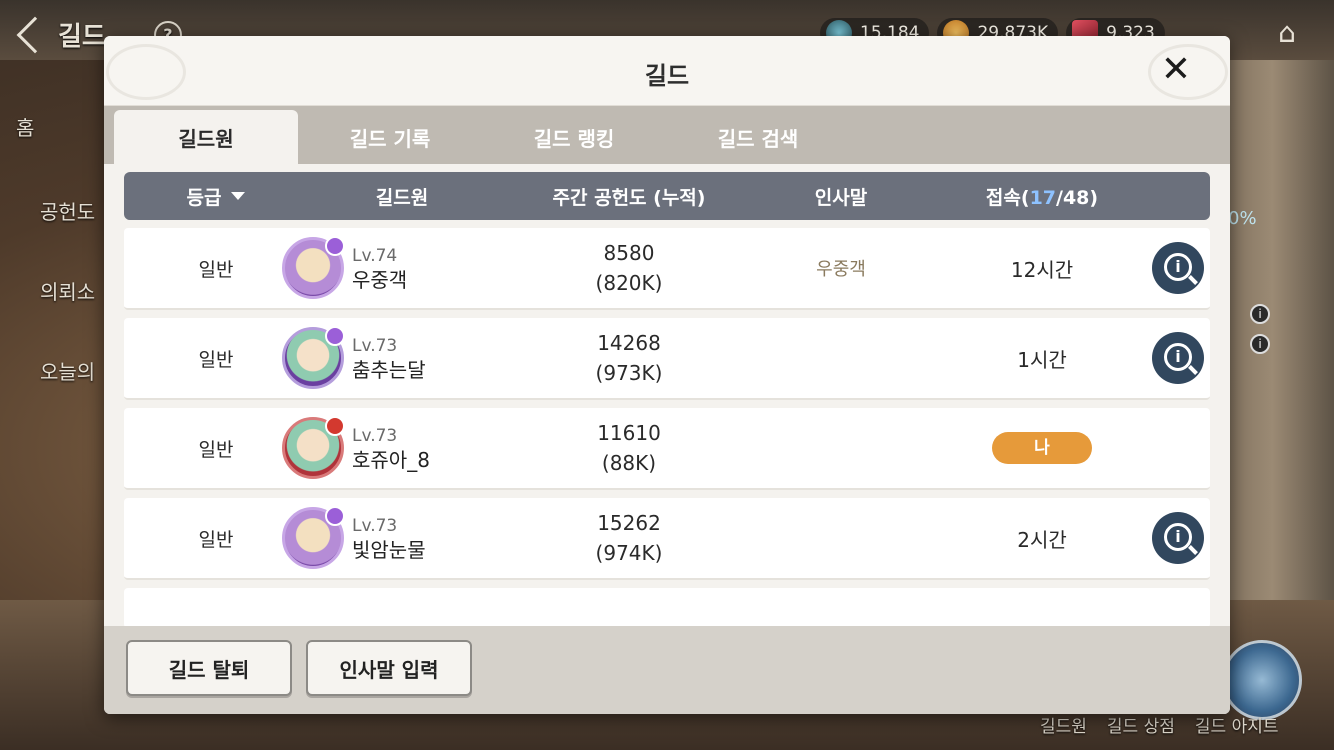 This screenshot has width=1334, height=750. I want to click on column-contribution: 주간 공헌도 (누적), so click(629, 197).